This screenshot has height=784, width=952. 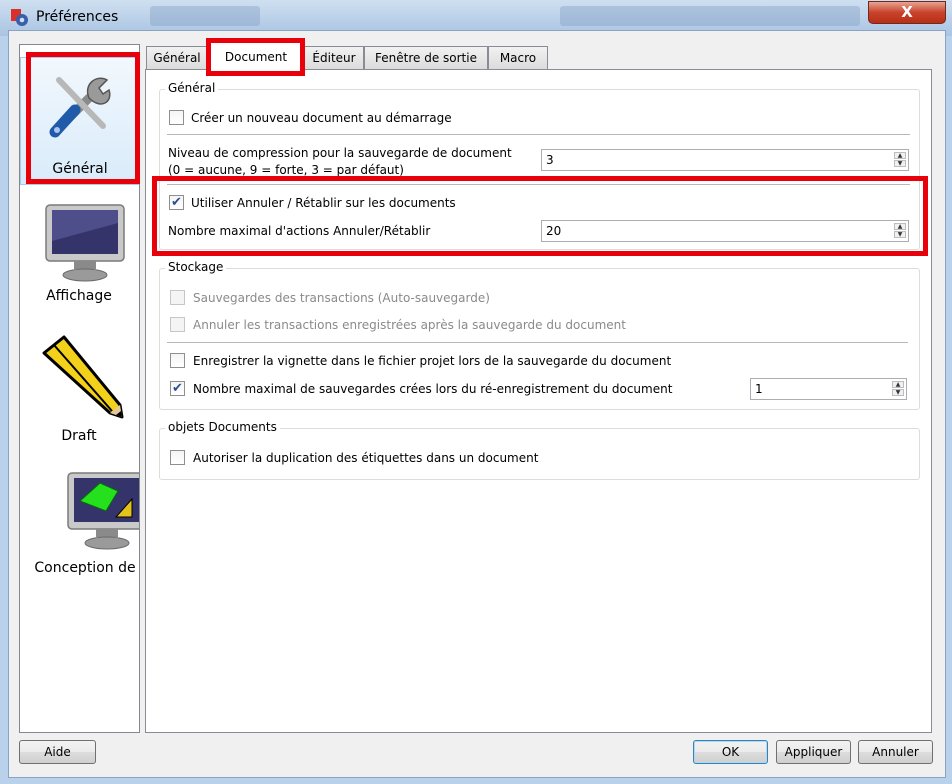 What do you see at coordinates (85, 243) in the screenshot?
I see `monitor-icon` at bounding box center [85, 243].